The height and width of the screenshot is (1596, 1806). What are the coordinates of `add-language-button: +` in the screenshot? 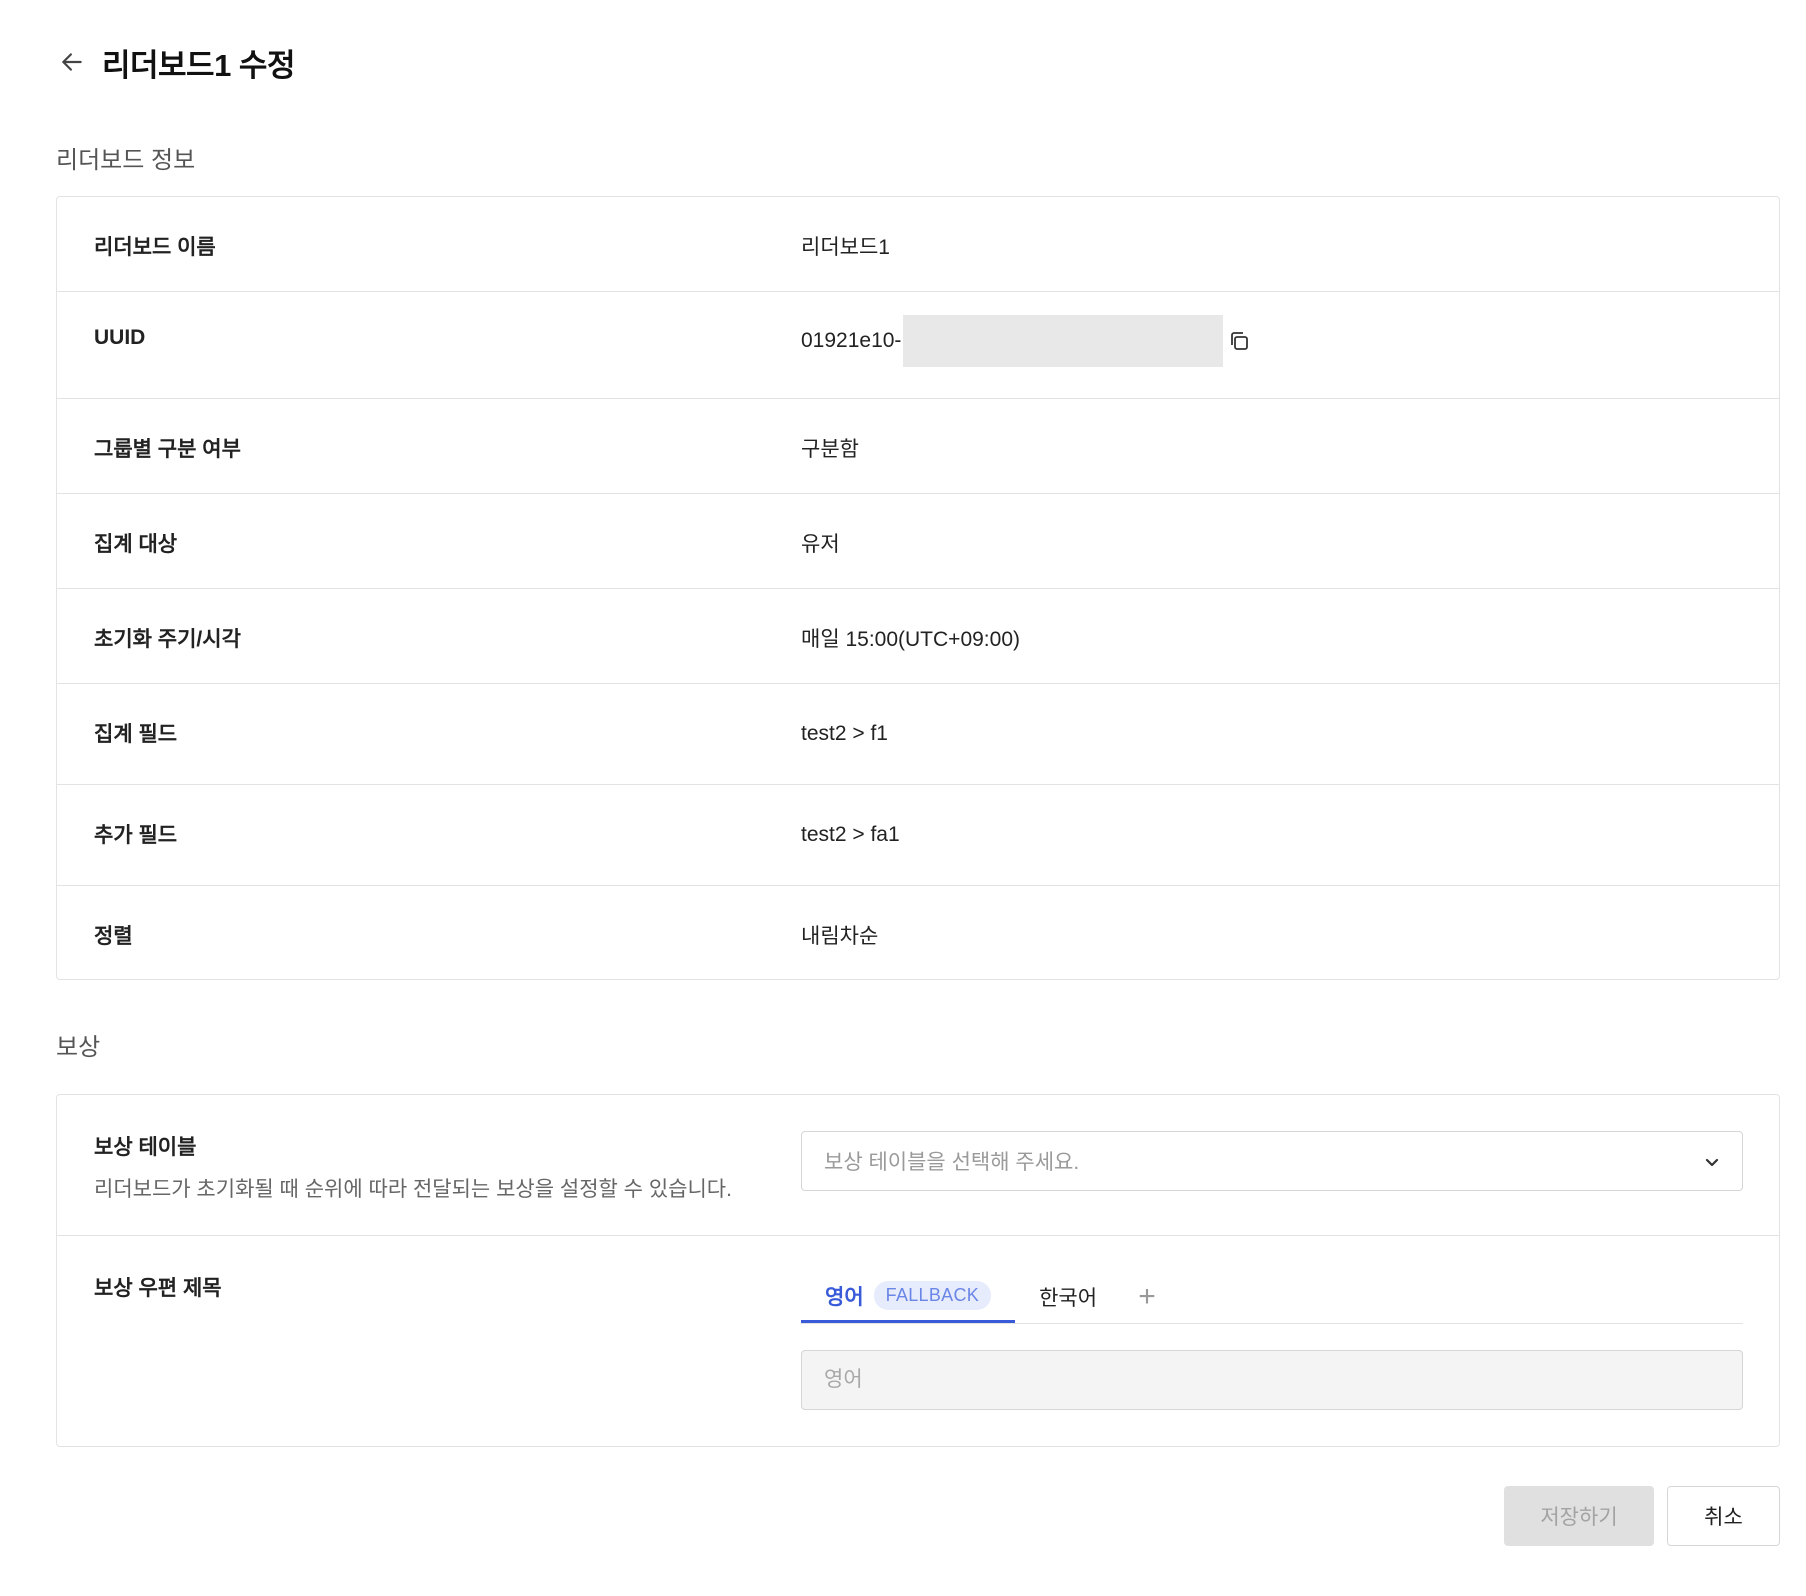 It's located at (1147, 1297).